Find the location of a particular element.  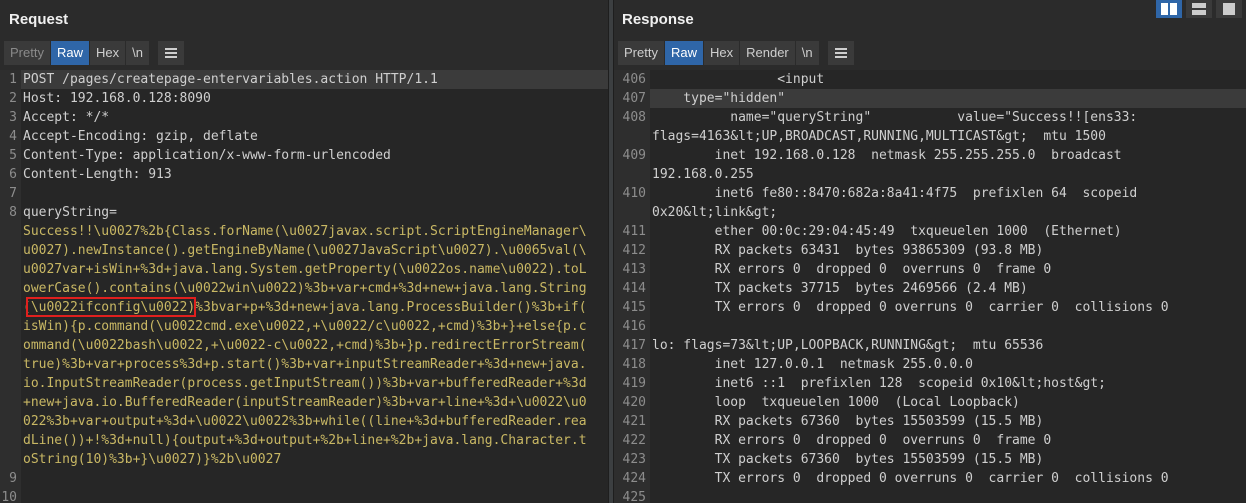

line-number: 7 is located at coordinates (10, 193).